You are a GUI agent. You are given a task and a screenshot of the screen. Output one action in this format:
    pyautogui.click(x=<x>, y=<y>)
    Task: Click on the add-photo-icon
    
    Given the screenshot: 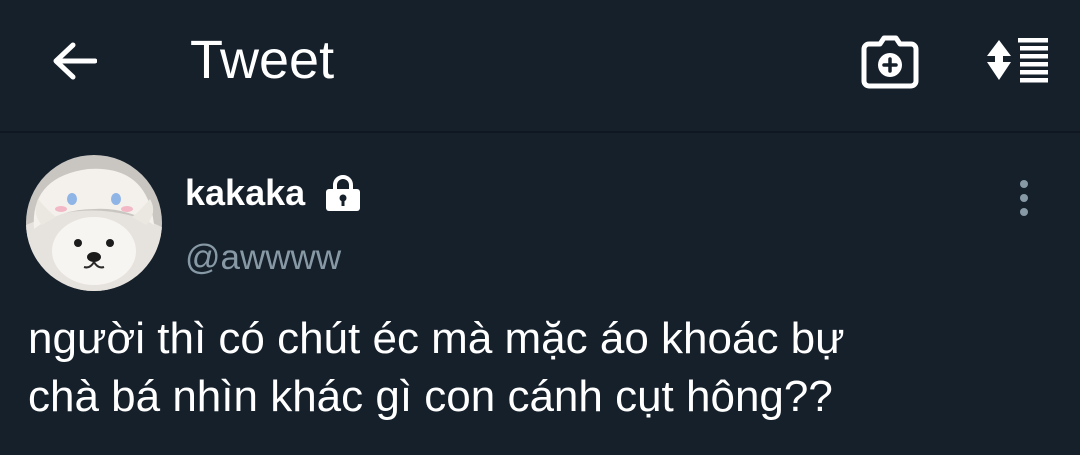 What is the action you would take?
    pyautogui.click(x=890, y=62)
    